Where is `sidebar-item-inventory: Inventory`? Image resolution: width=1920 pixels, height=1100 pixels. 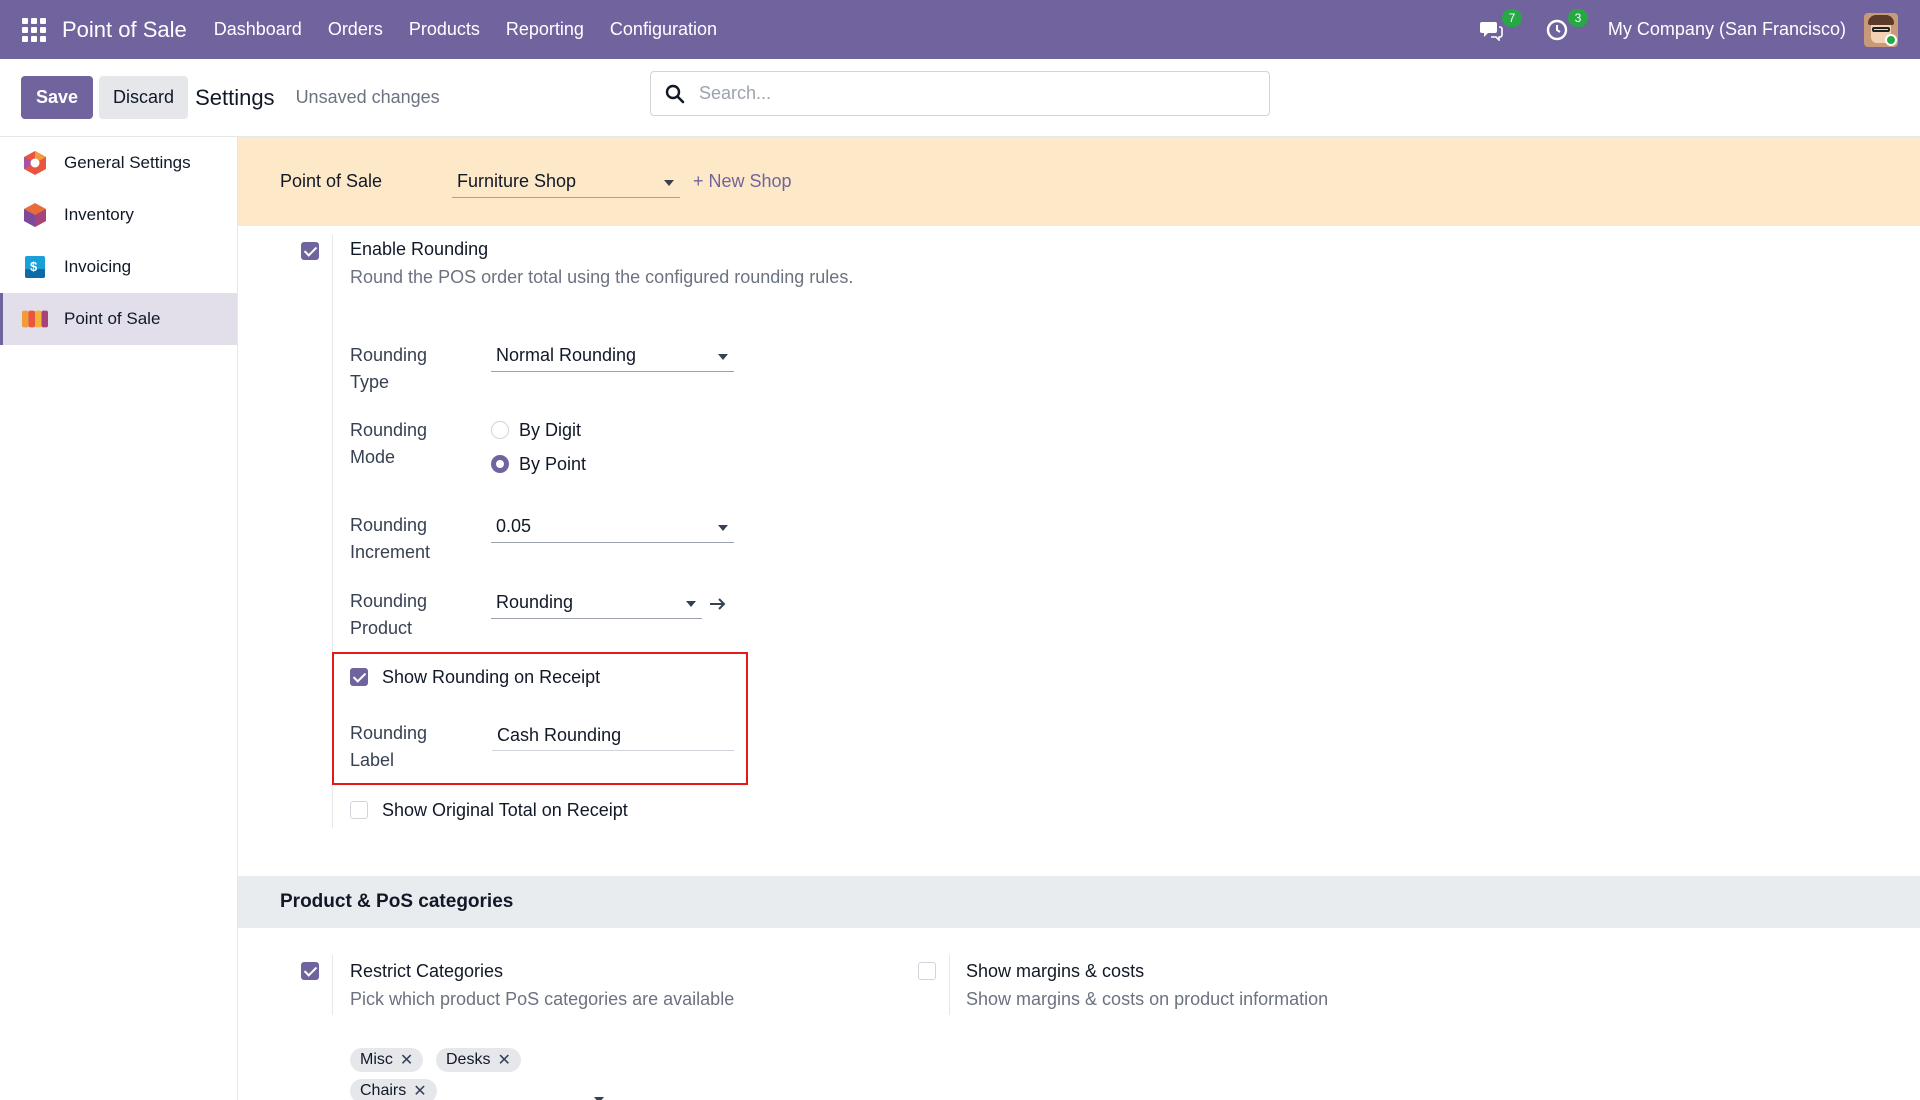 sidebar-item-inventory: Inventory is located at coordinates (118, 215).